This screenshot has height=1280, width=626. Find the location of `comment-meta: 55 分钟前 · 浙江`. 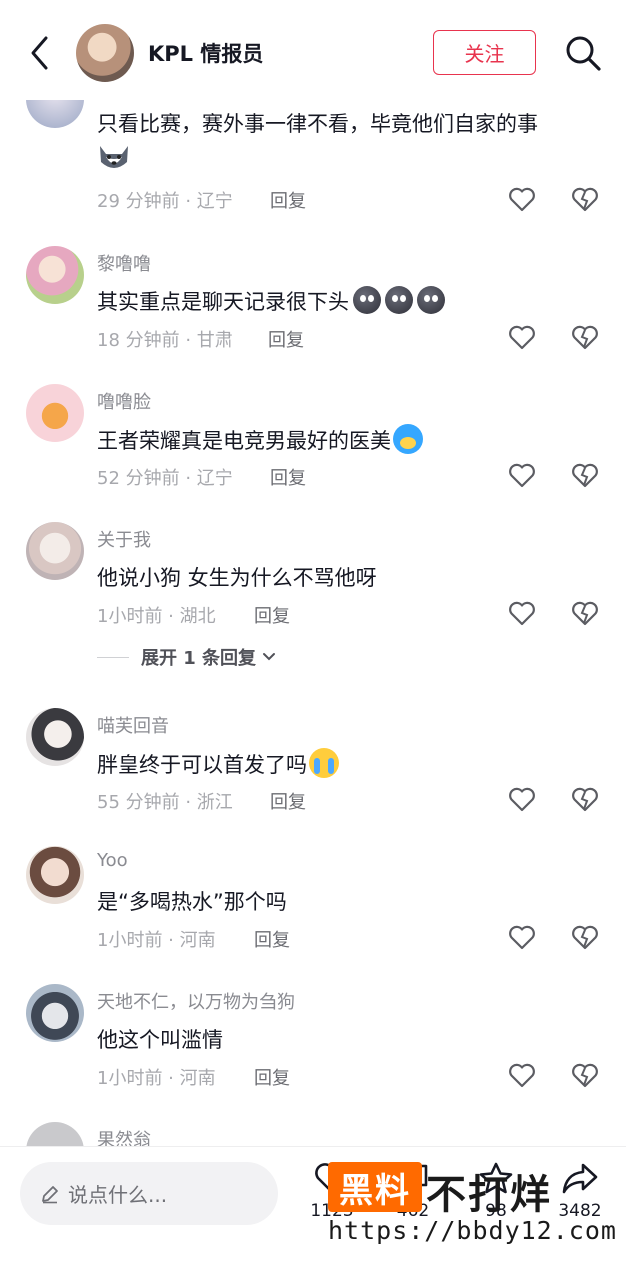

comment-meta: 55 分钟前 · 浙江 is located at coordinates (165, 802).